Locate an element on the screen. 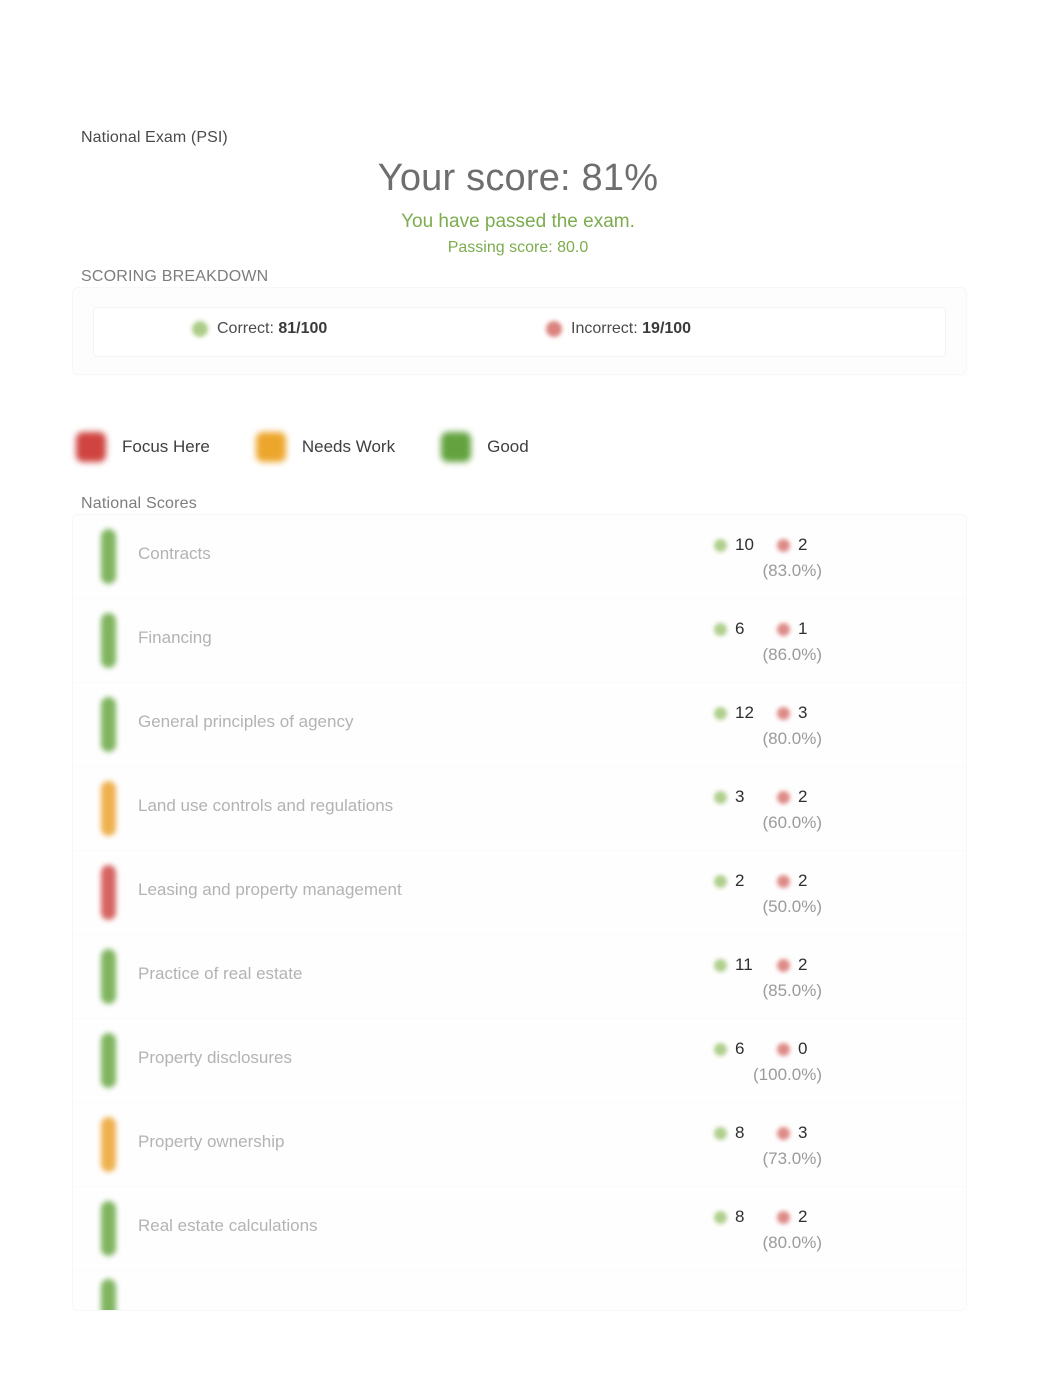 This screenshot has height=1377, width=1062. topic-stats: 6 1 (86.0%) is located at coordinates (734, 640).